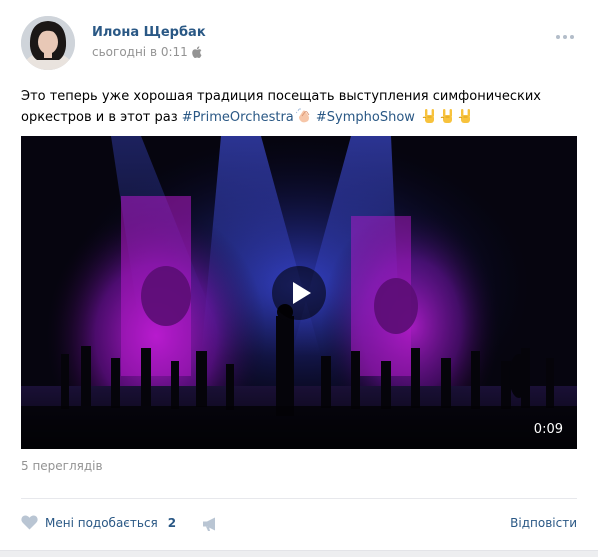 This screenshot has width=598, height=557. What do you see at coordinates (238, 117) in the screenshot?
I see `hashtag-link: #PrimeOrchestra` at bounding box center [238, 117].